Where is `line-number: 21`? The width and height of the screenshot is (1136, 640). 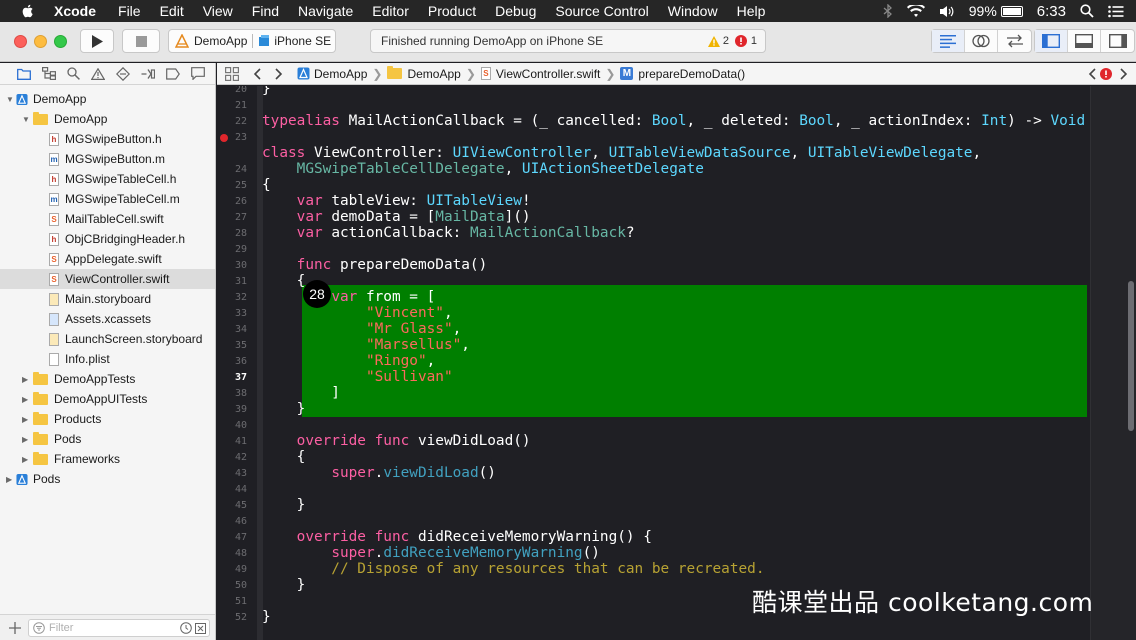 line-number: 21 is located at coordinates (232, 105).